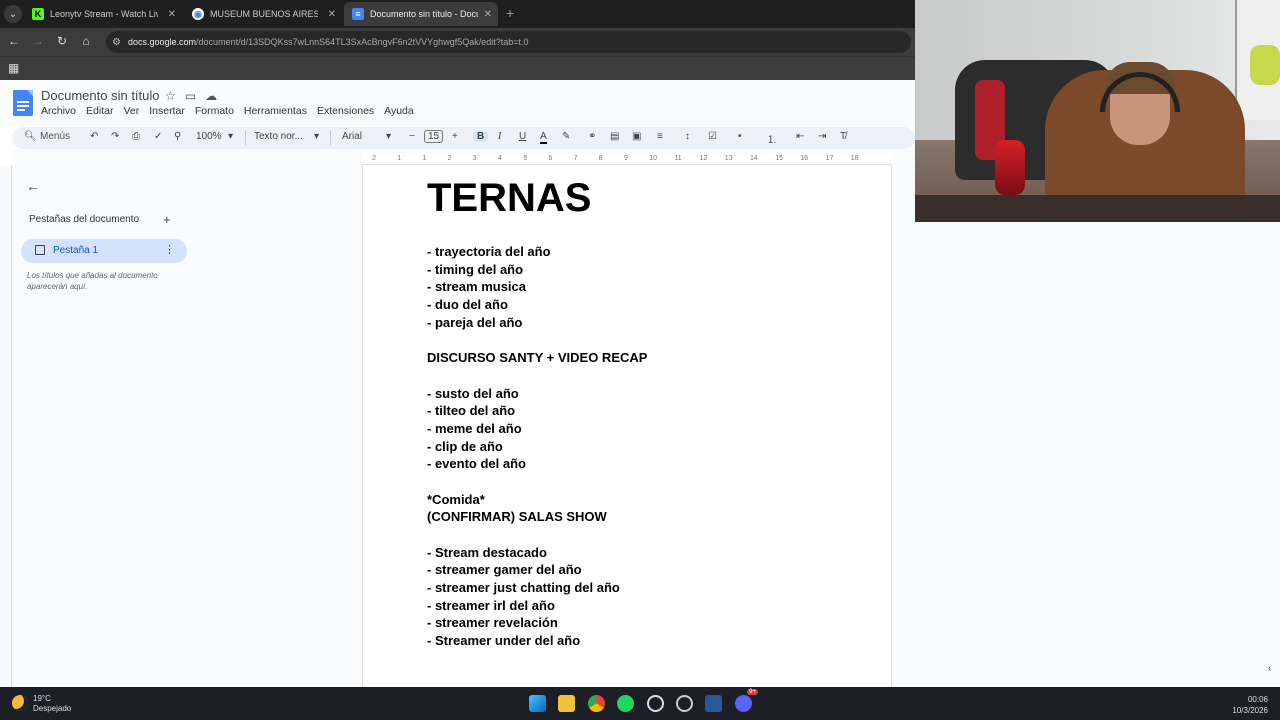 This screenshot has width=1280, height=720. What do you see at coordinates (399, 111) in the screenshot?
I see `menu-ayuda: Ayuda` at bounding box center [399, 111].